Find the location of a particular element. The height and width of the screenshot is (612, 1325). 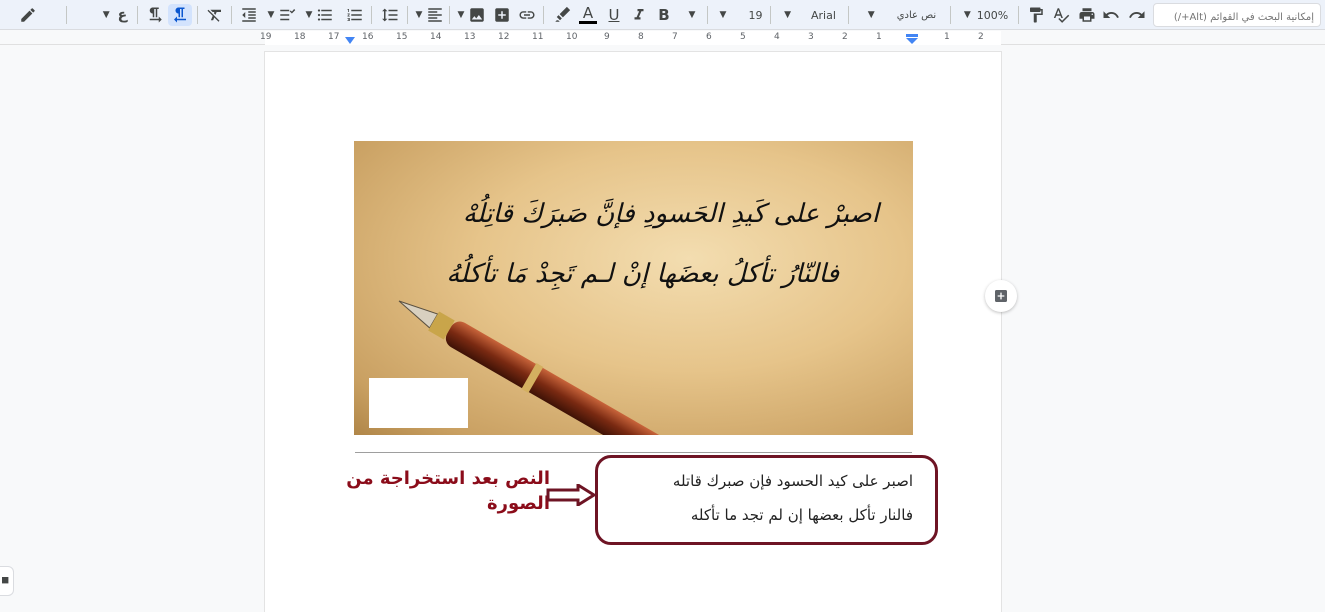

right-to-left-icon is located at coordinates (180, 15).